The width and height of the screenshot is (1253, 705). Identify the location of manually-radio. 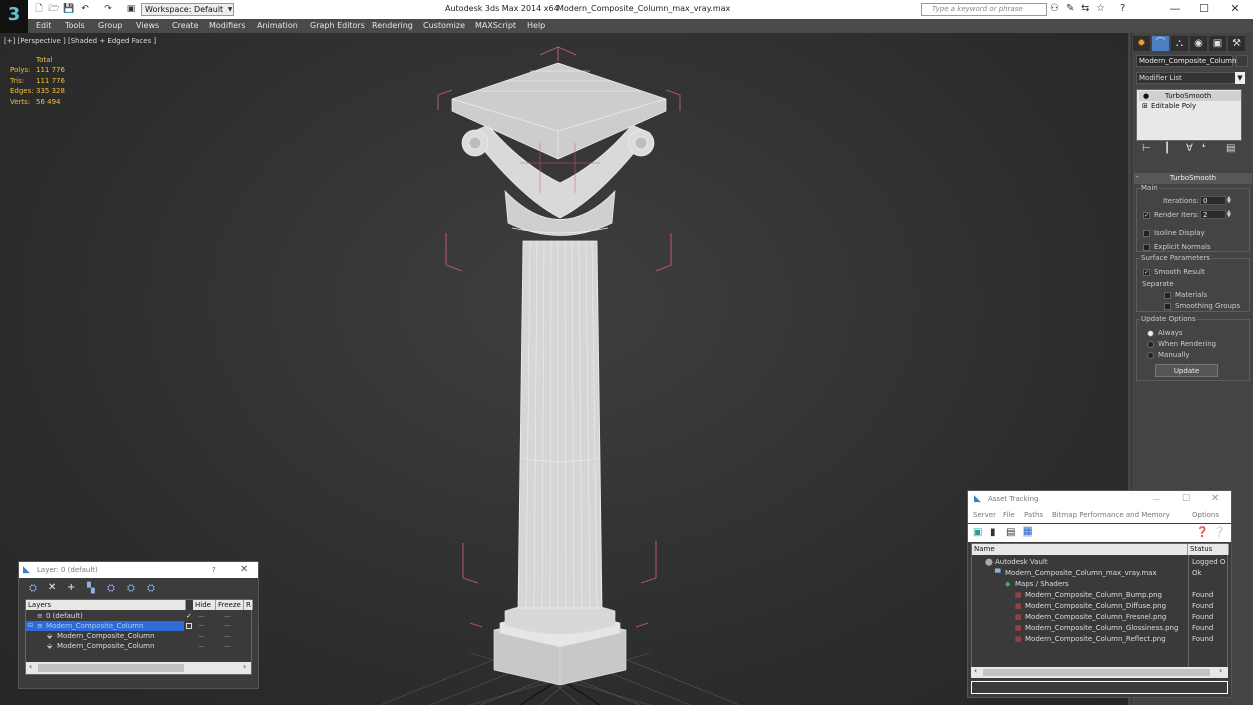
(1150, 355).